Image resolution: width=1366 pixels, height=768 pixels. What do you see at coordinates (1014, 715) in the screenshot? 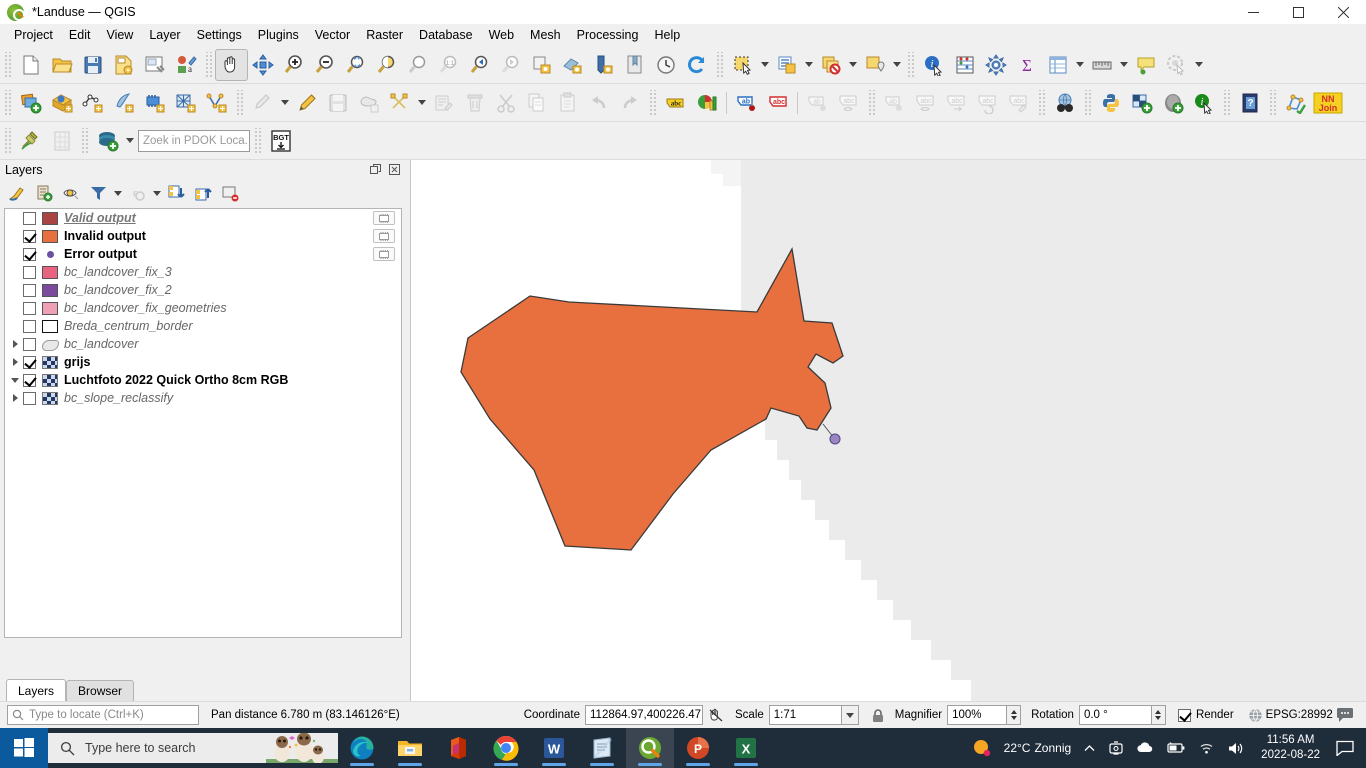
I see `magnifier-stepper` at bounding box center [1014, 715].